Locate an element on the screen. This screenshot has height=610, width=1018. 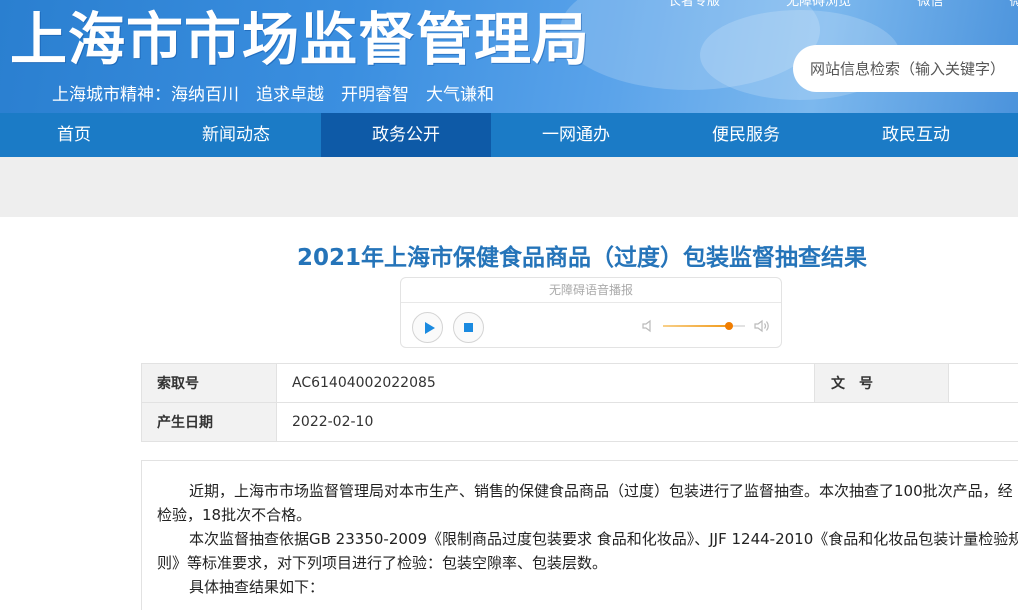
document-number-value is located at coordinates (983, 383).